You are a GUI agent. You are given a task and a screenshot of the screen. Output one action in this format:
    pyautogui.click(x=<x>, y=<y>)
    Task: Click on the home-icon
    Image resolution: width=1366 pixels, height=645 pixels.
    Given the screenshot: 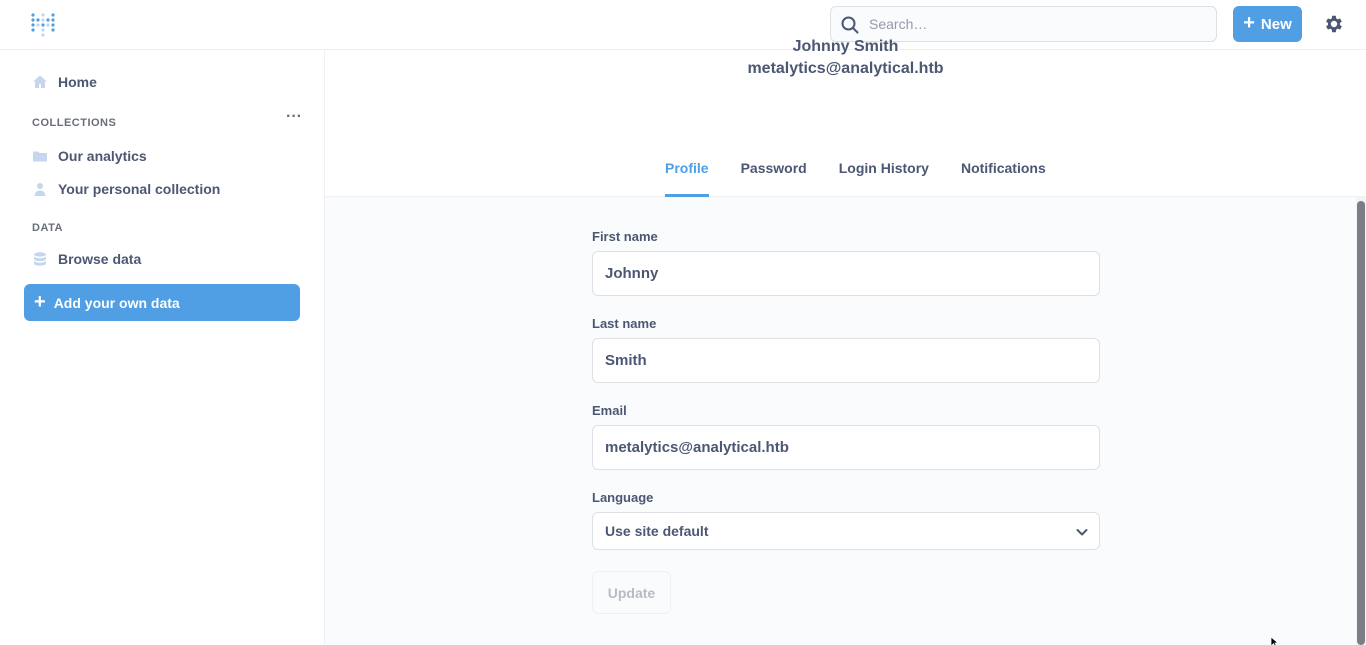 What is the action you would take?
    pyautogui.click(x=40, y=81)
    